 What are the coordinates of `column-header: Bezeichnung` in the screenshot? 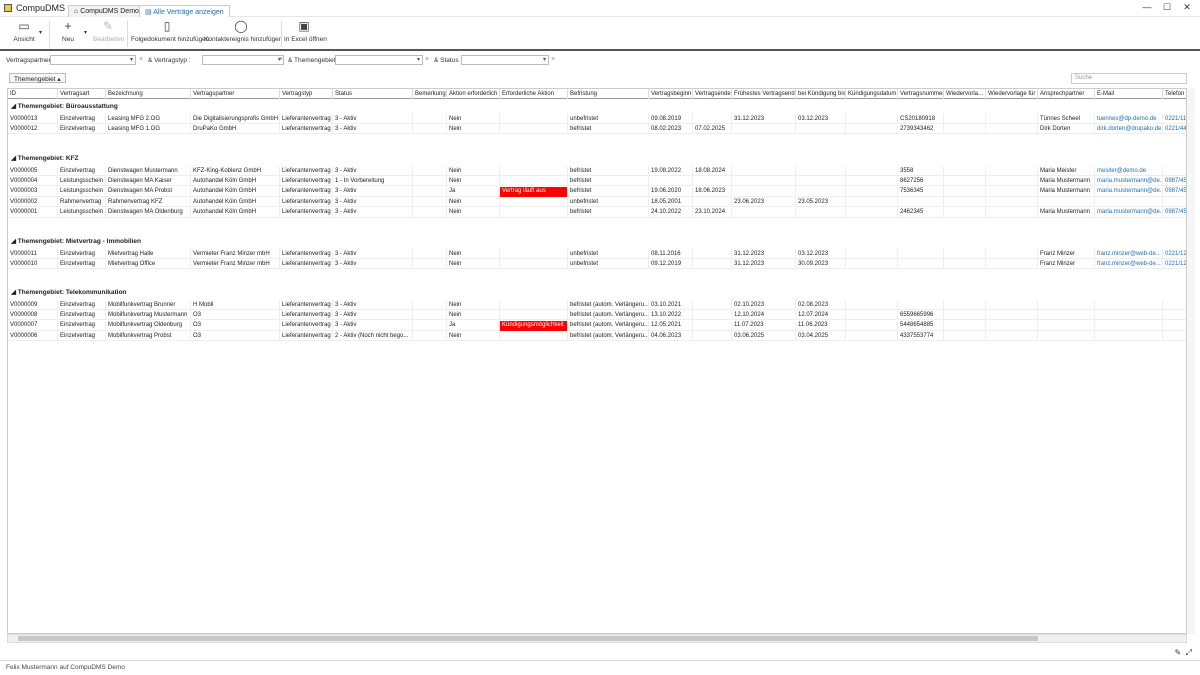 It's located at (148, 94).